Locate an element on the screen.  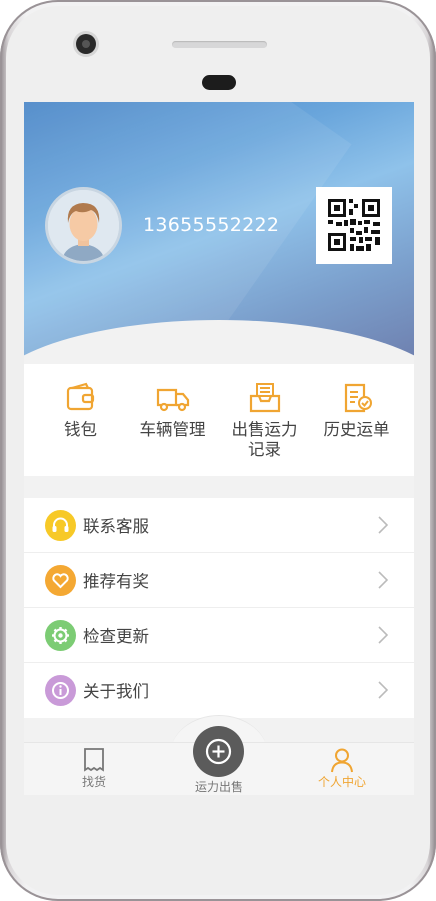
menu-item-label: 联系客服 is located at coordinates (116, 526).